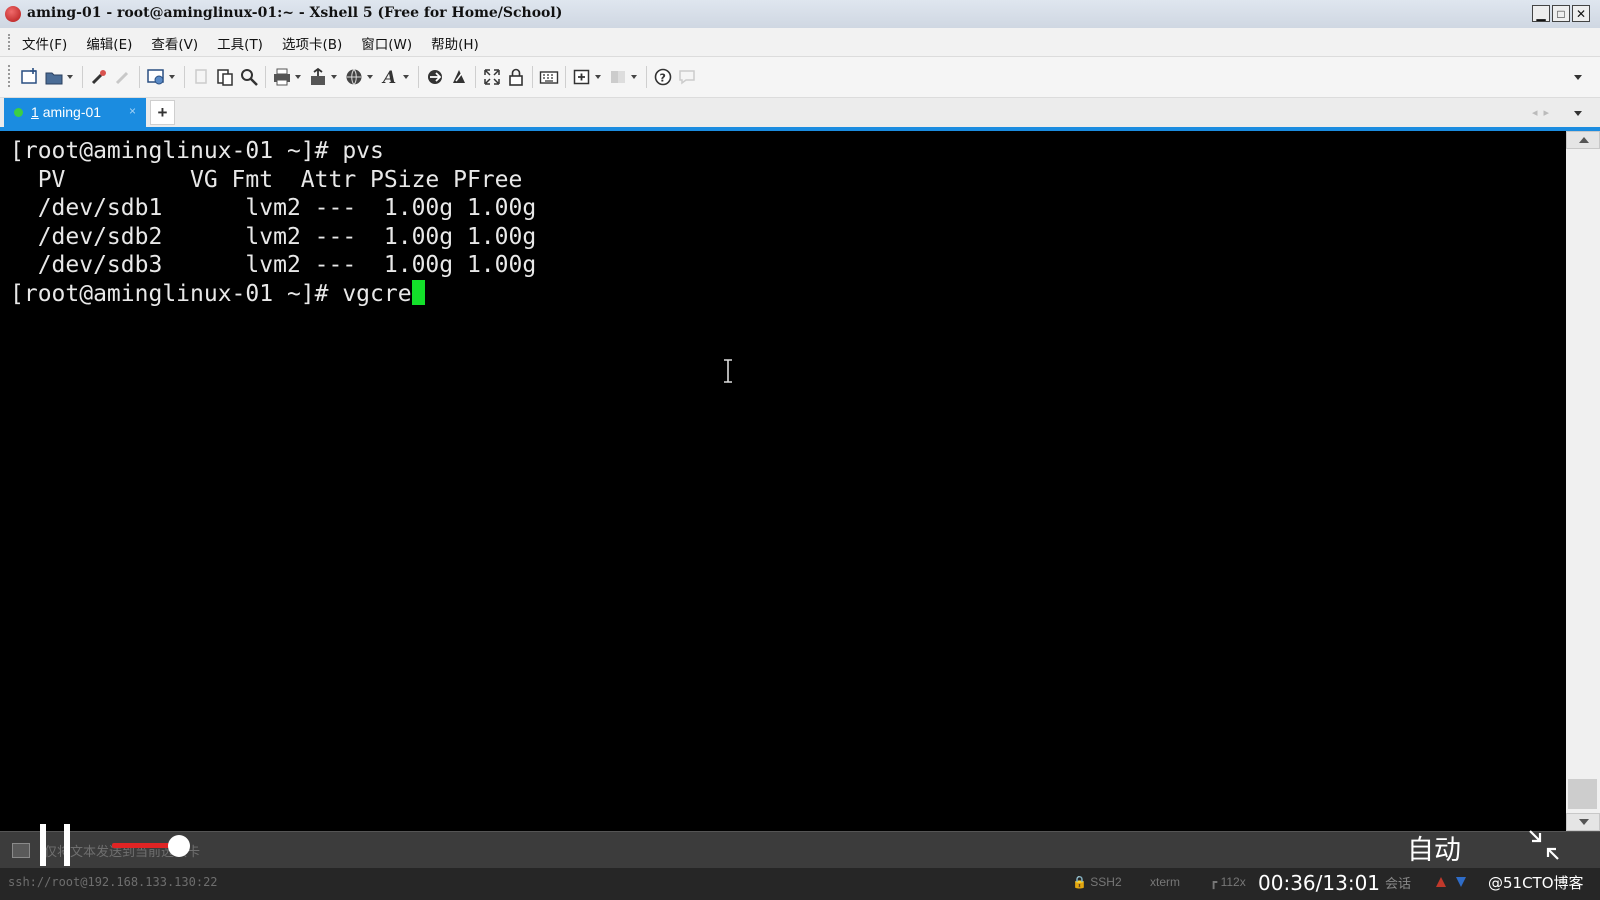 This screenshot has height=900, width=1600. What do you see at coordinates (598, 77) in the screenshot?
I see `add-dropdown-arrow` at bounding box center [598, 77].